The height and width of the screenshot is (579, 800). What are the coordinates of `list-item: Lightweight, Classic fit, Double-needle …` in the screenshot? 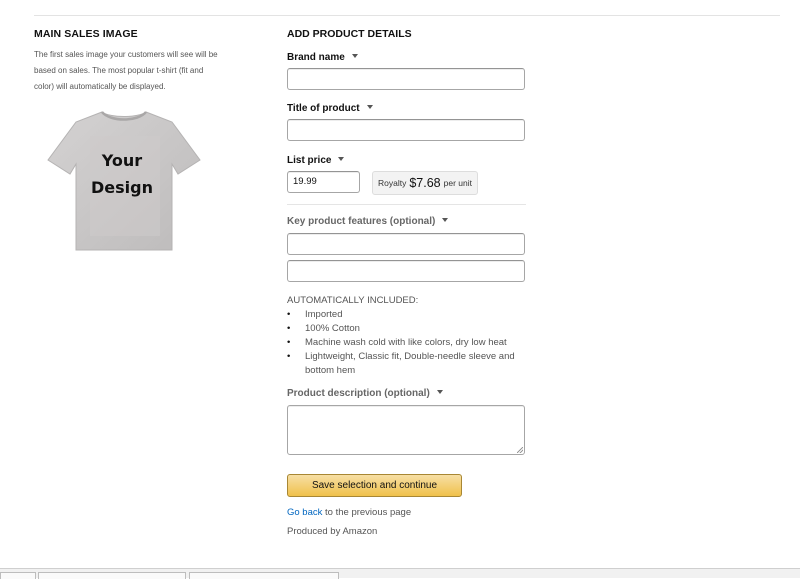 It's located at (407, 364).